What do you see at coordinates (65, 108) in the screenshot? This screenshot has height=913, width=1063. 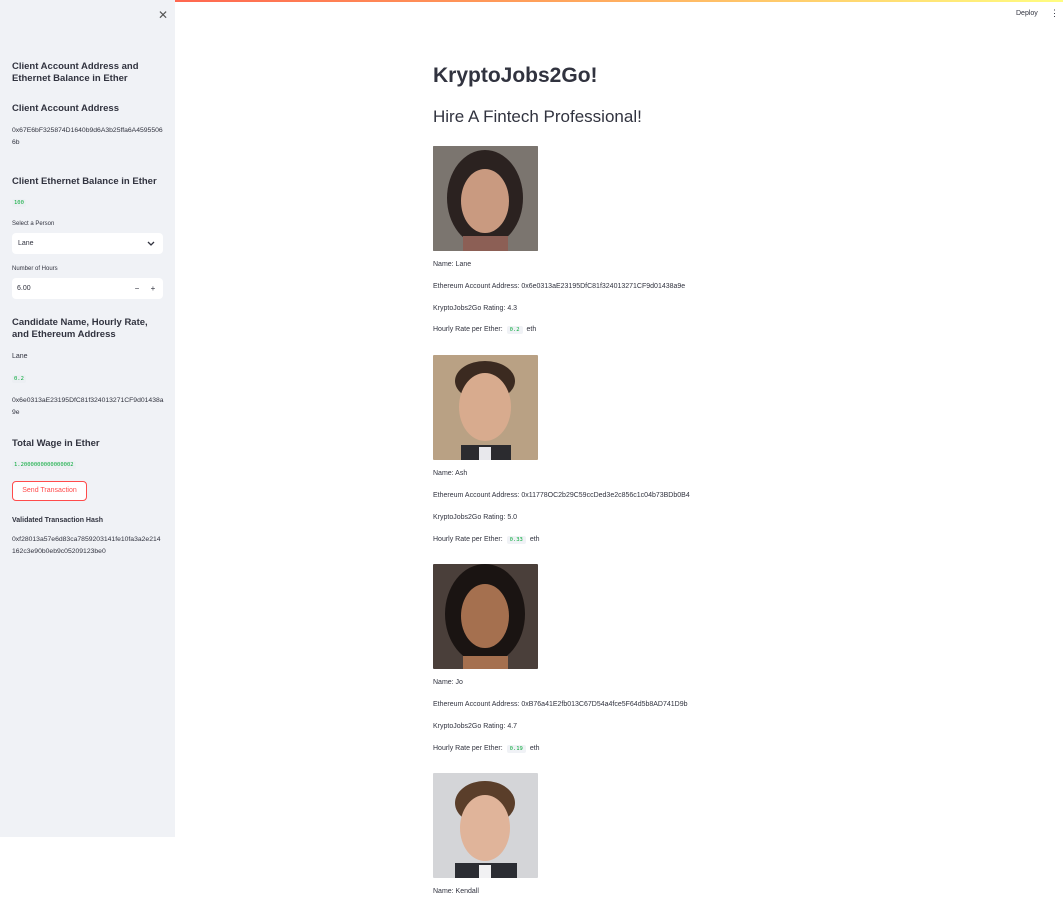 I see `account-address-title: Client Account Address` at bounding box center [65, 108].